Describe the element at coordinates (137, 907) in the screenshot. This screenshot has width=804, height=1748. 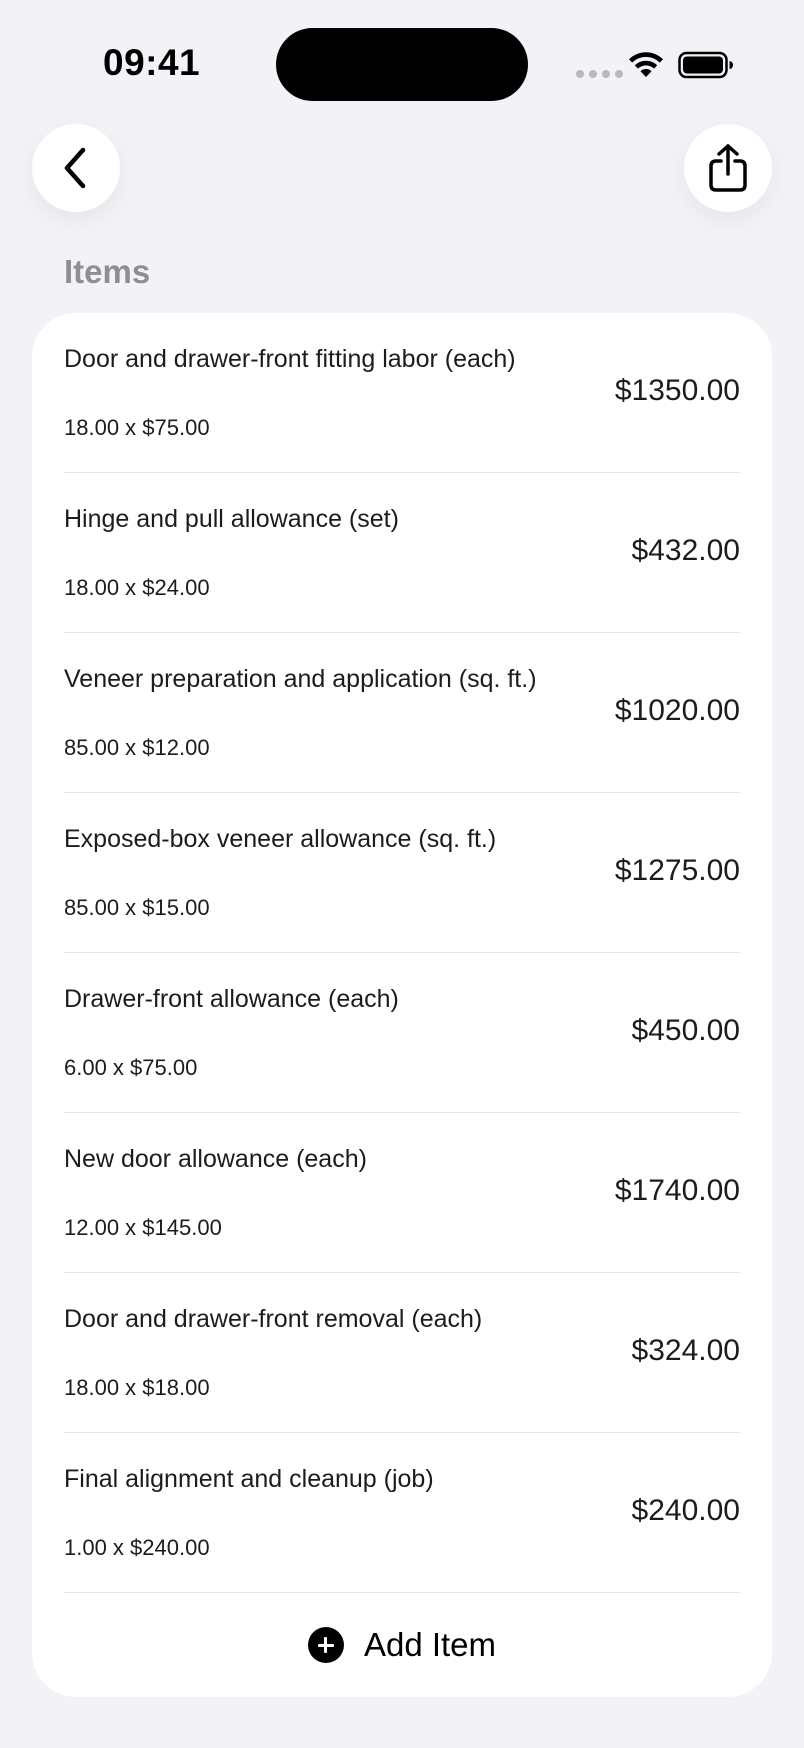
I see `item-quantity-price: 85.00 x $15.00` at that location.